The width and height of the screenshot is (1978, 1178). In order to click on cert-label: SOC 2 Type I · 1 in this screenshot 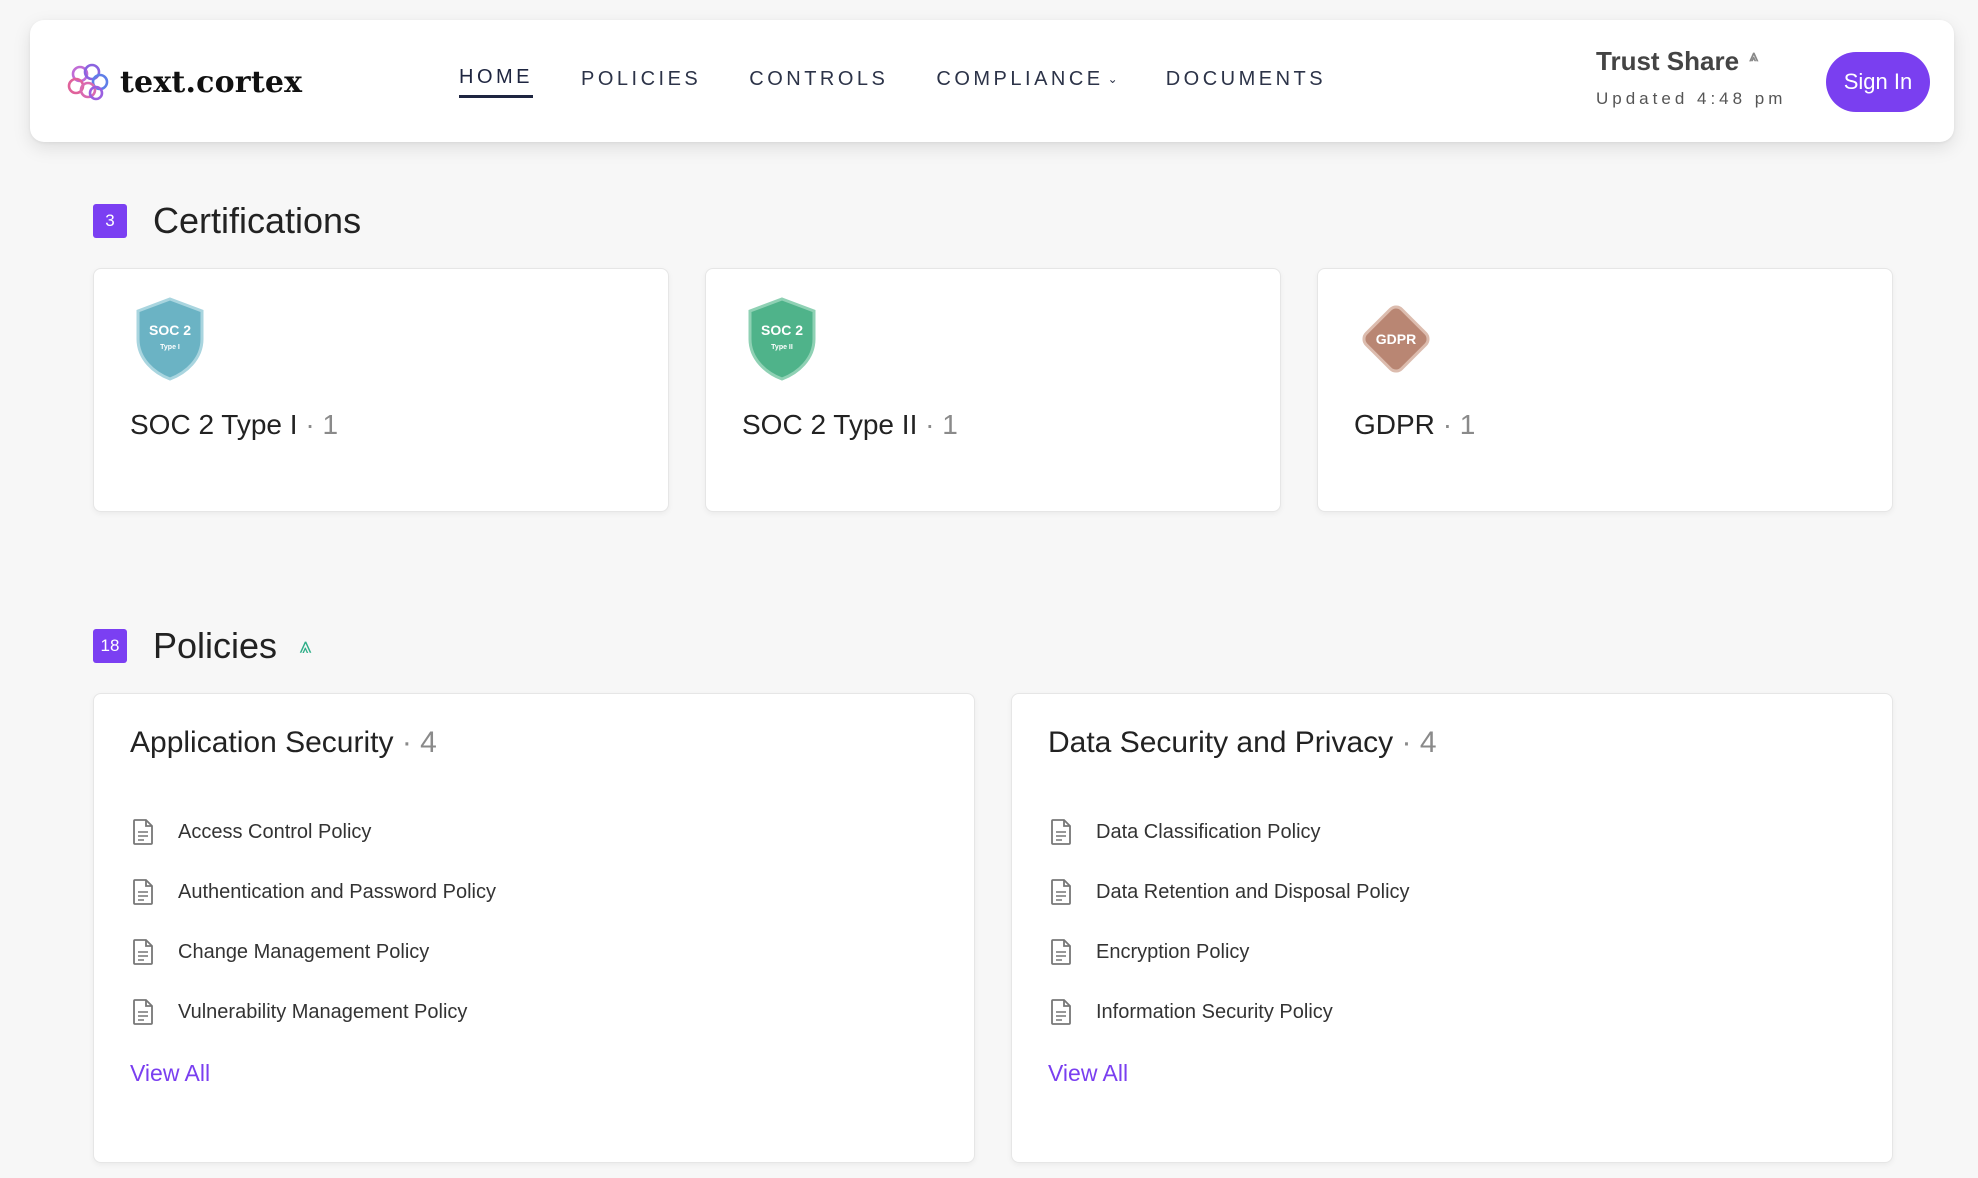, I will do `click(234, 425)`.